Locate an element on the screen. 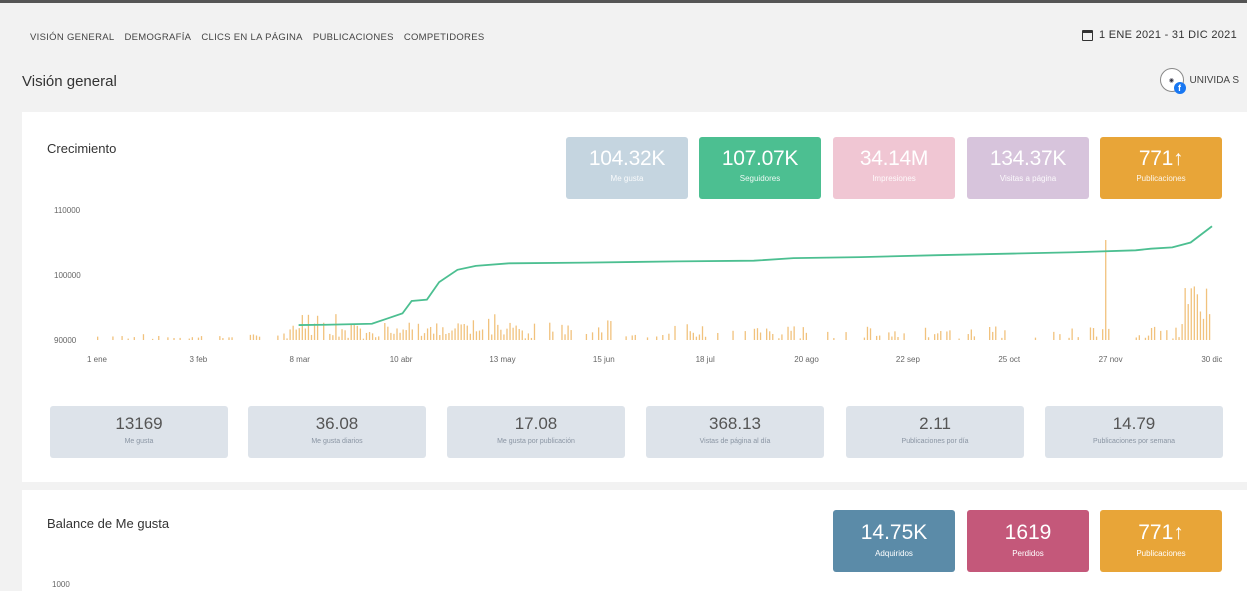  date-range-label: 1 ENE 2021 - 31 DIC 2021 is located at coordinates (1167, 35).